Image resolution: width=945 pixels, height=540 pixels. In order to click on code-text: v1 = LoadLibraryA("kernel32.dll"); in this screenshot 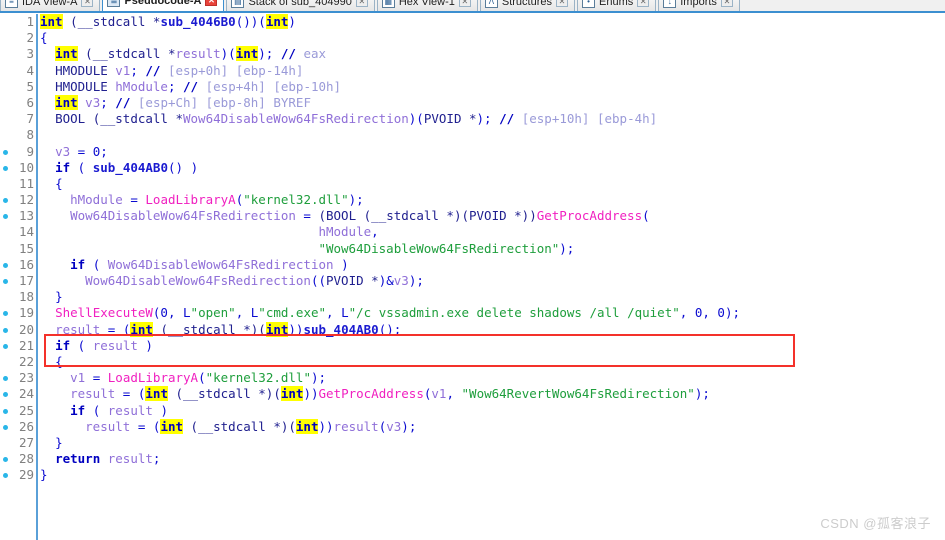, I will do `click(183, 378)`.